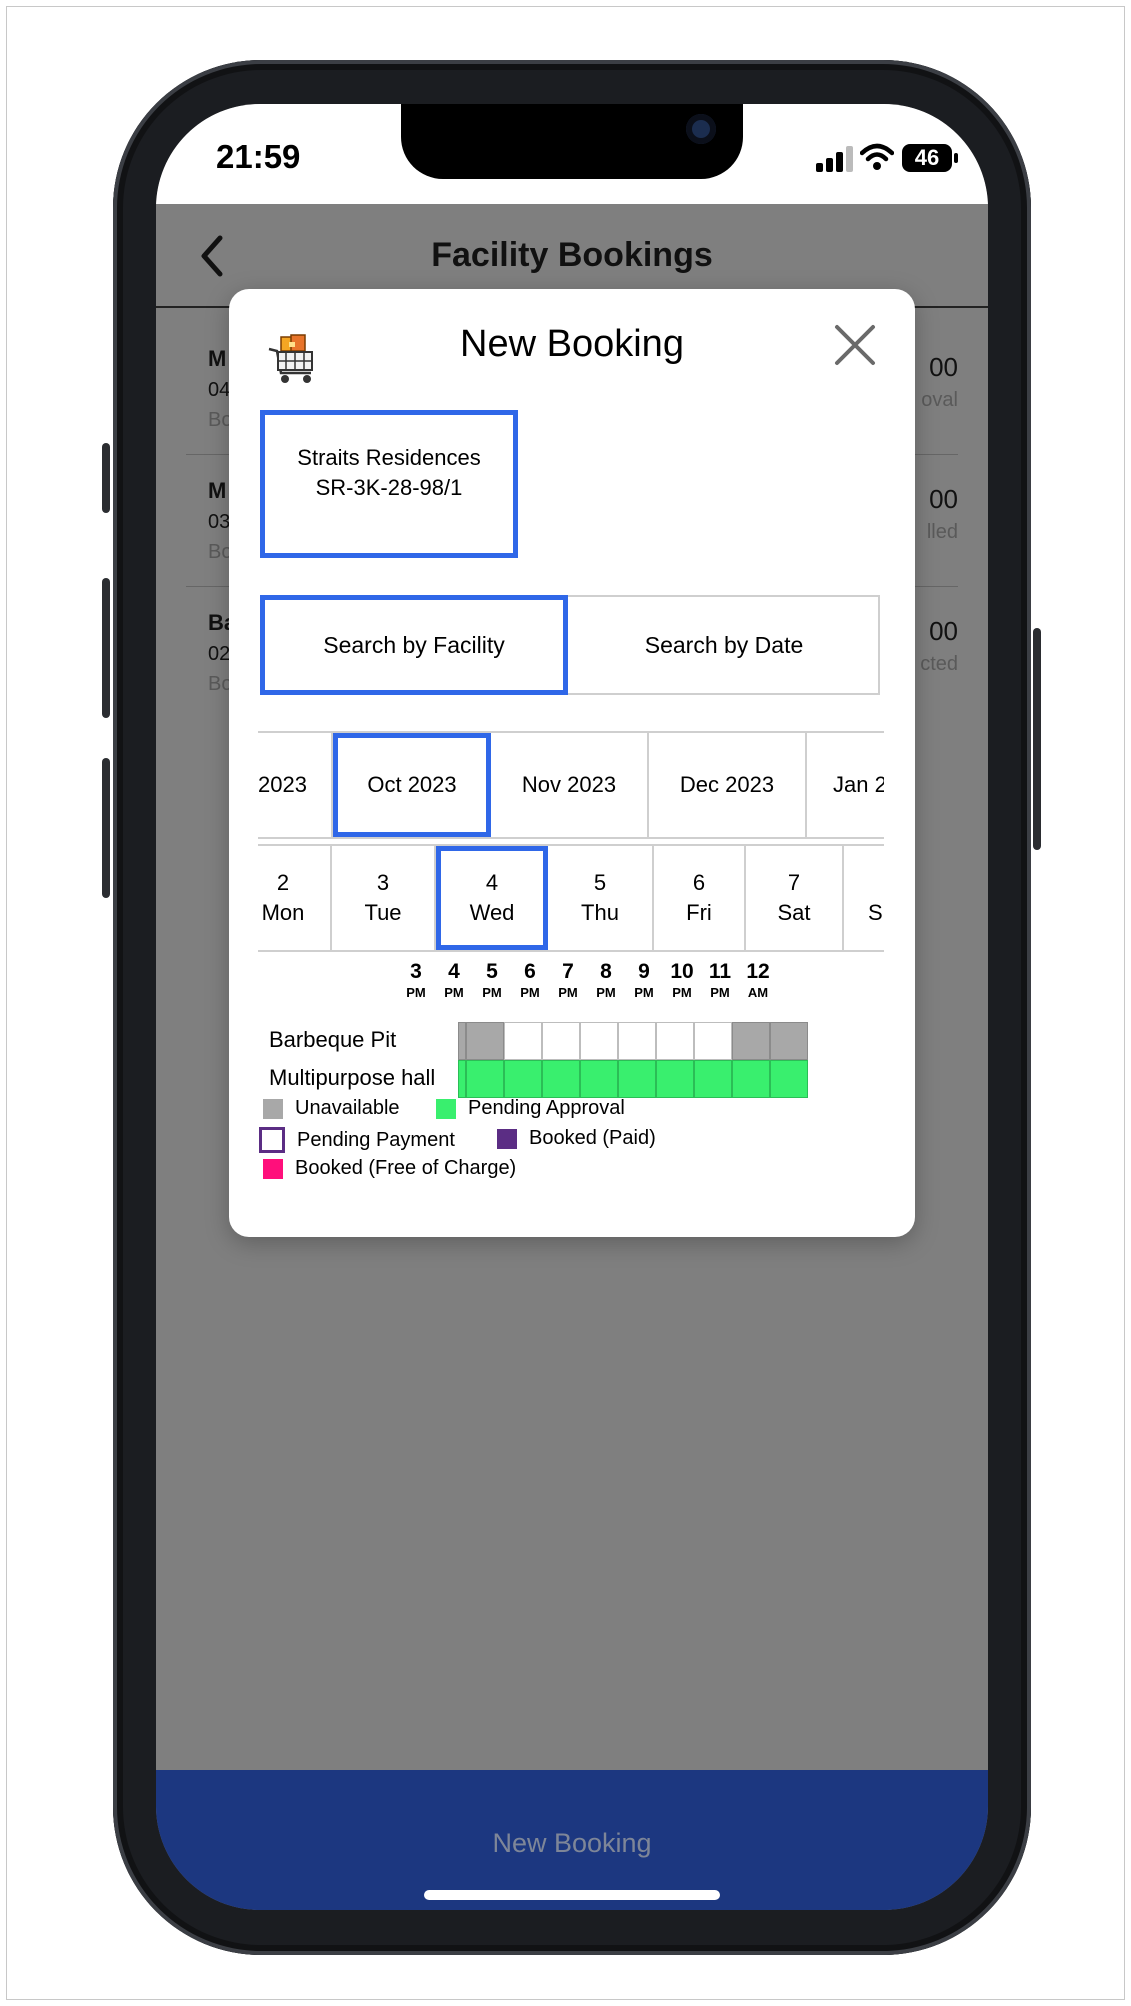 The image size is (1131, 2006). I want to click on time-label: 11 PM, so click(720, 980).